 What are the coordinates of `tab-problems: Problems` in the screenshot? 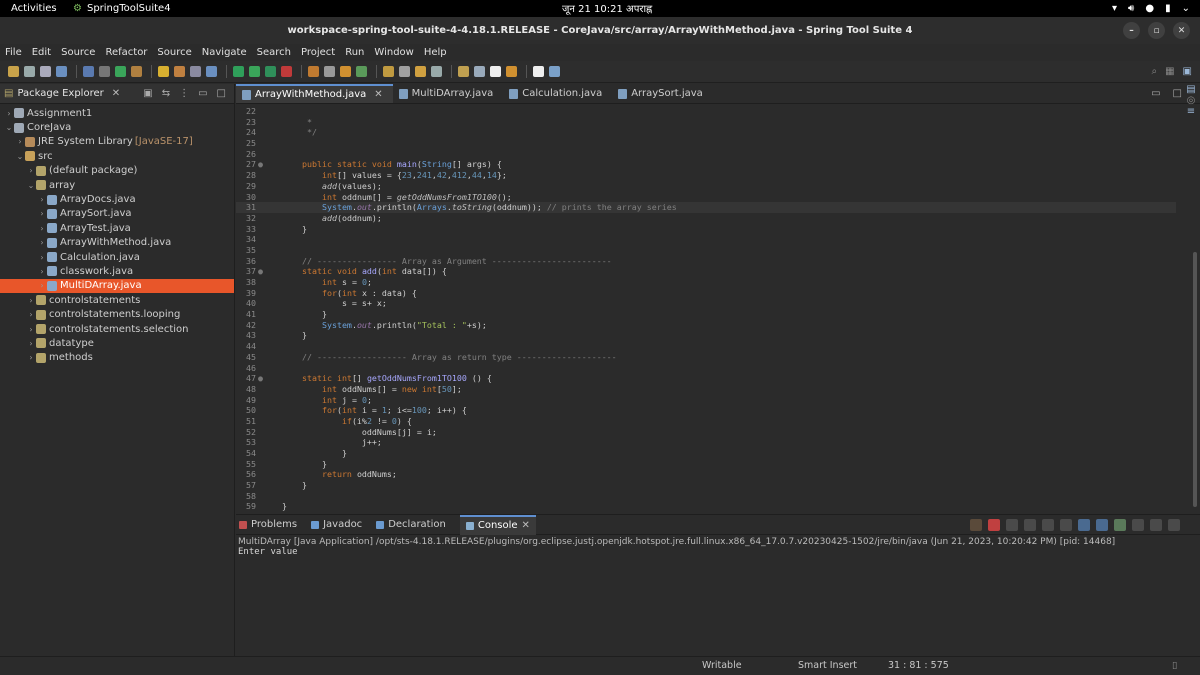 It's located at (268, 525).